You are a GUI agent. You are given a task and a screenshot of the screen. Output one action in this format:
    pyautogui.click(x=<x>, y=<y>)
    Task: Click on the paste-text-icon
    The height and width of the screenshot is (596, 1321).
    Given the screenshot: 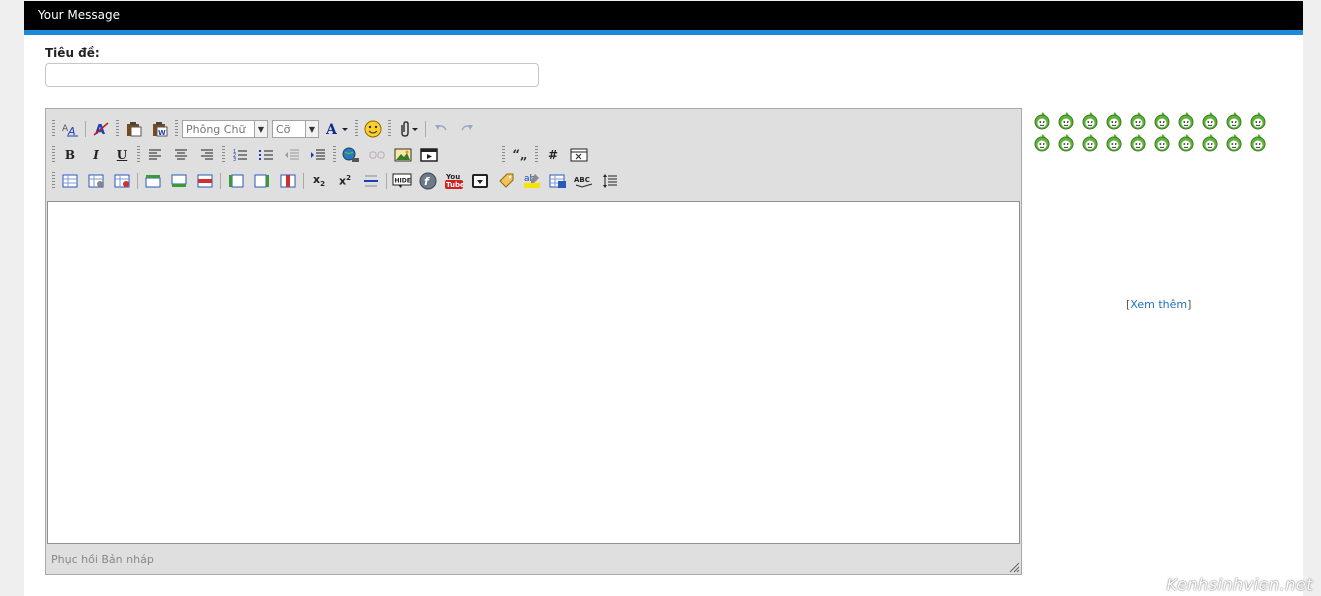 What is the action you would take?
    pyautogui.click(x=134, y=129)
    